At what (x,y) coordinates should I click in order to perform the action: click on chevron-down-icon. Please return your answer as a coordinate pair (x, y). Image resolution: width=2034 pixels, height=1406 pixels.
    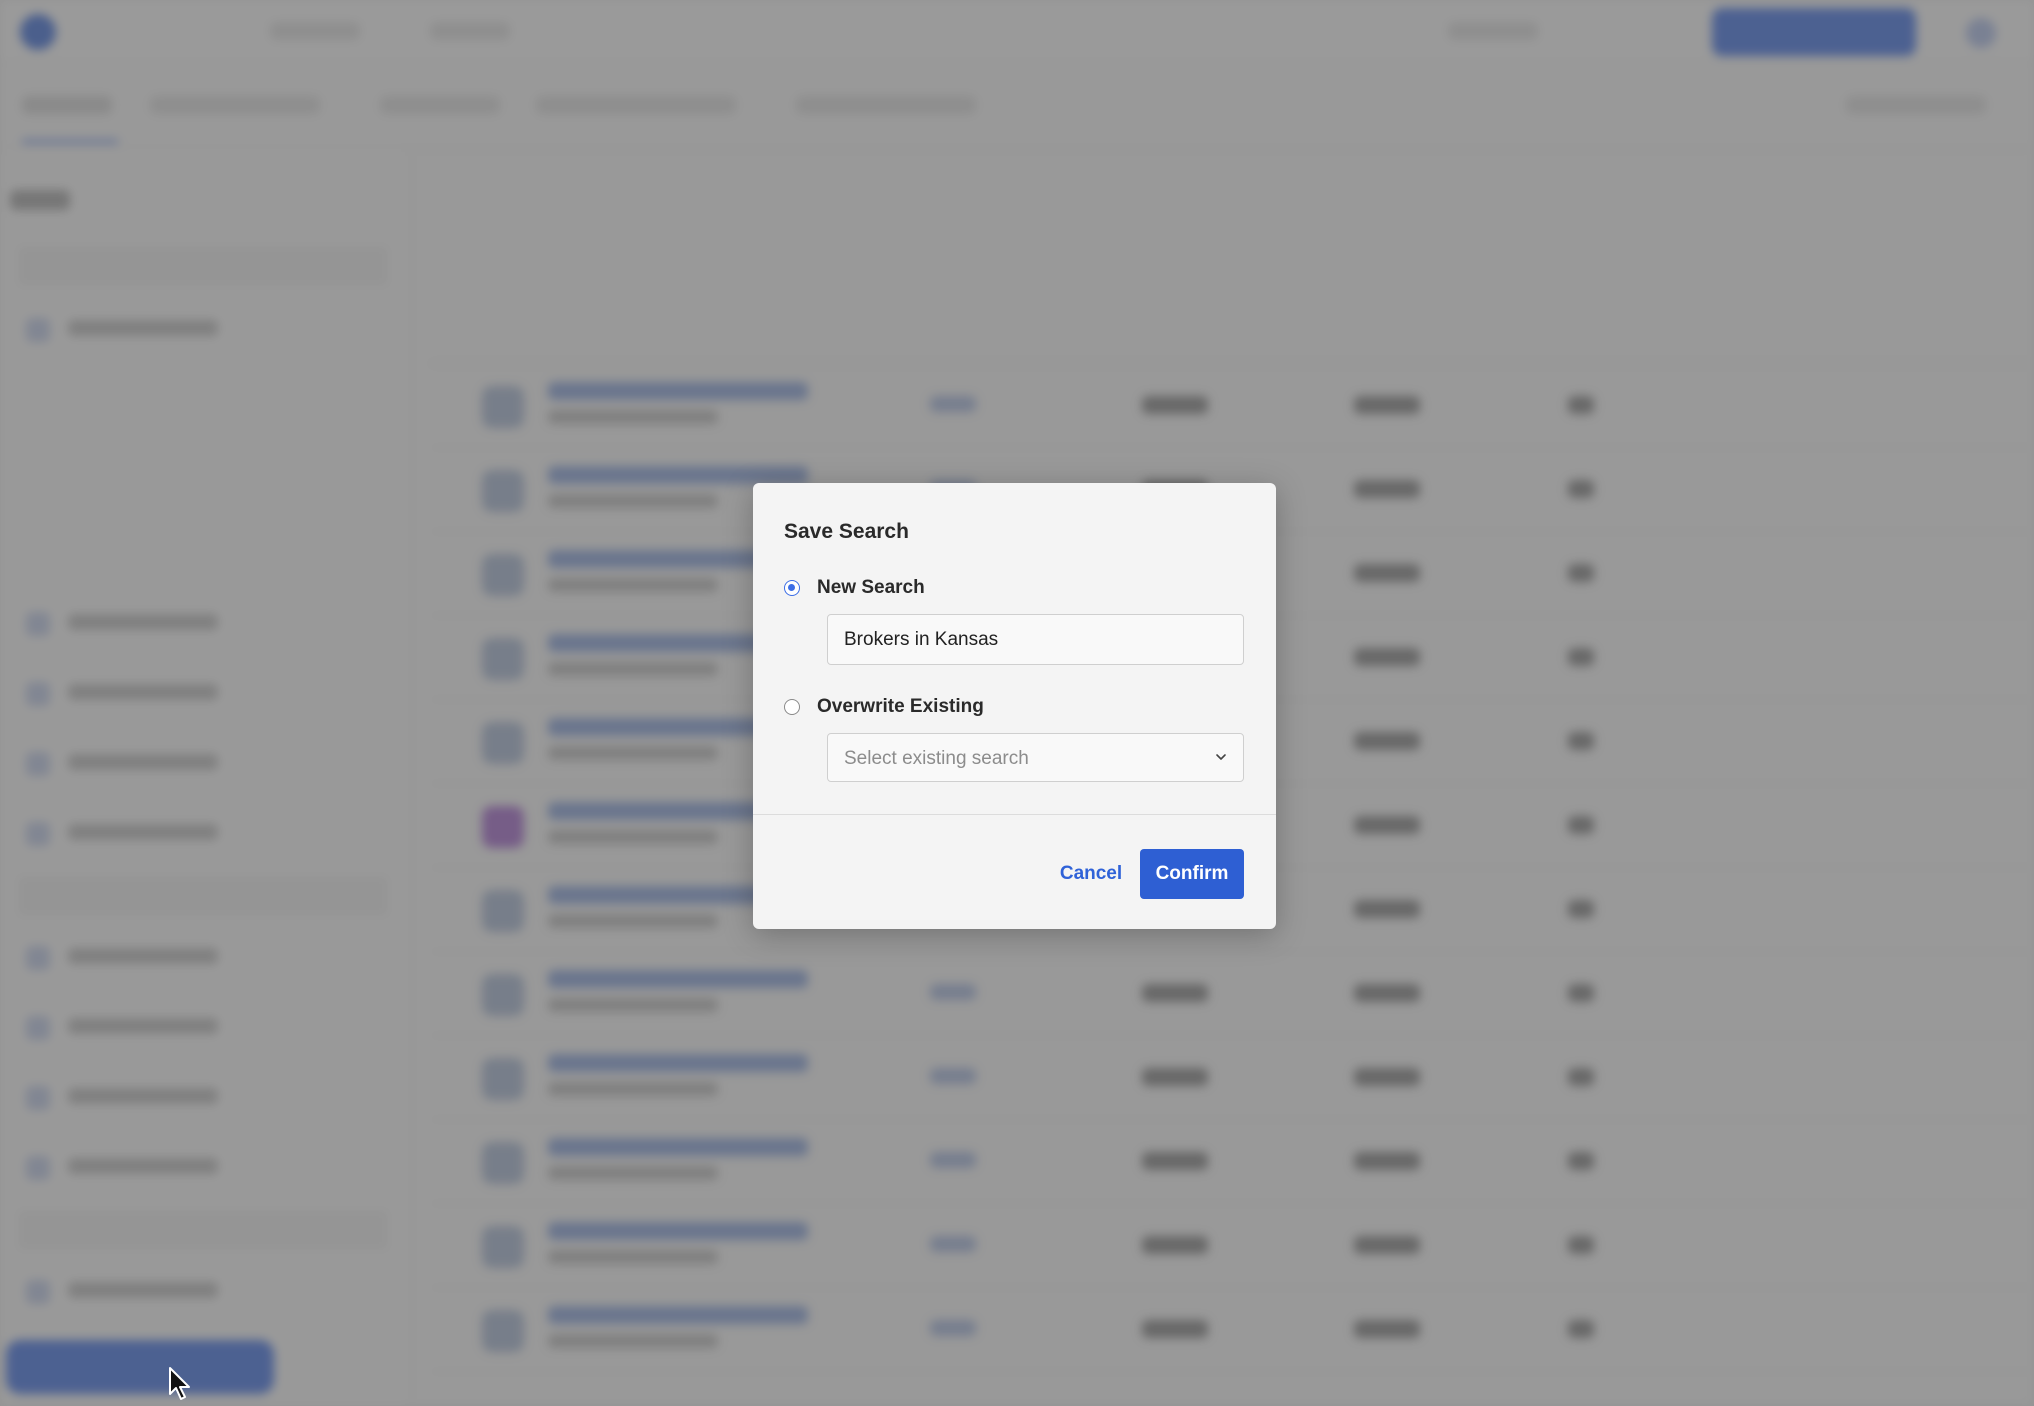
    Looking at the image, I should click on (1221, 757).